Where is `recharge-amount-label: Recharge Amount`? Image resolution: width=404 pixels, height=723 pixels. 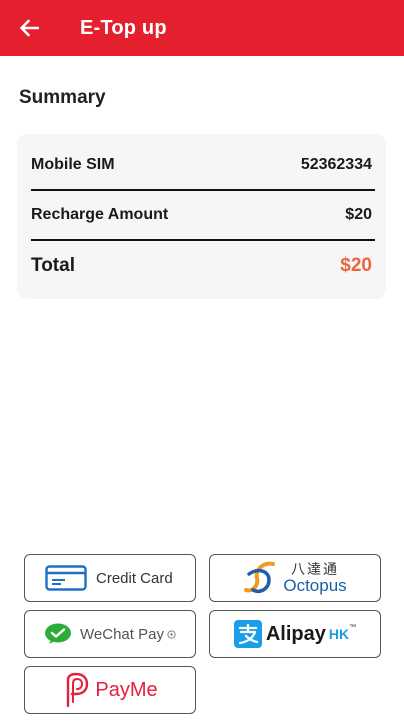
recharge-amount-label: Recharge Amount is located at coordinates (100, 214).